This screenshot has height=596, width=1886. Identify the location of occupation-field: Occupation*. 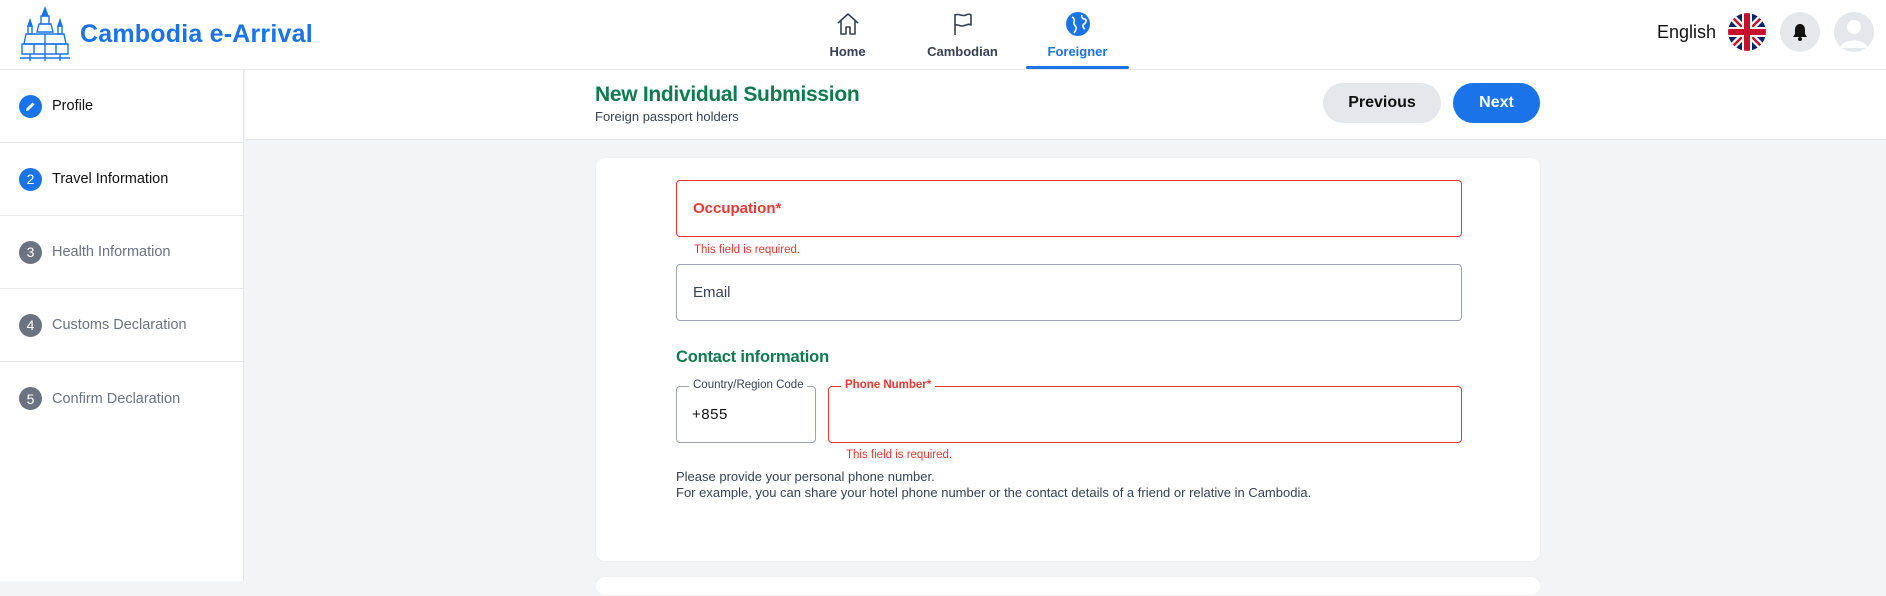
(1069, 208).